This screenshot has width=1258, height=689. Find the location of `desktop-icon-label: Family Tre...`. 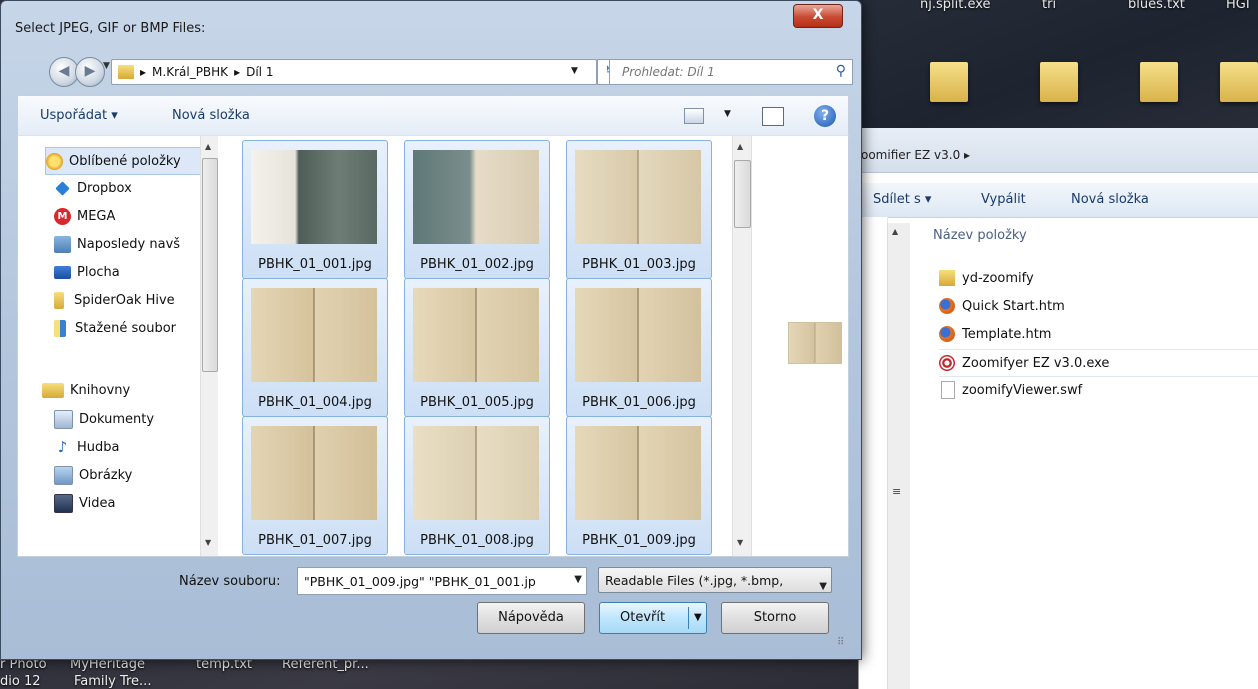

desktop-icon-label: Family Tre... is located at coordinates (112, 681).